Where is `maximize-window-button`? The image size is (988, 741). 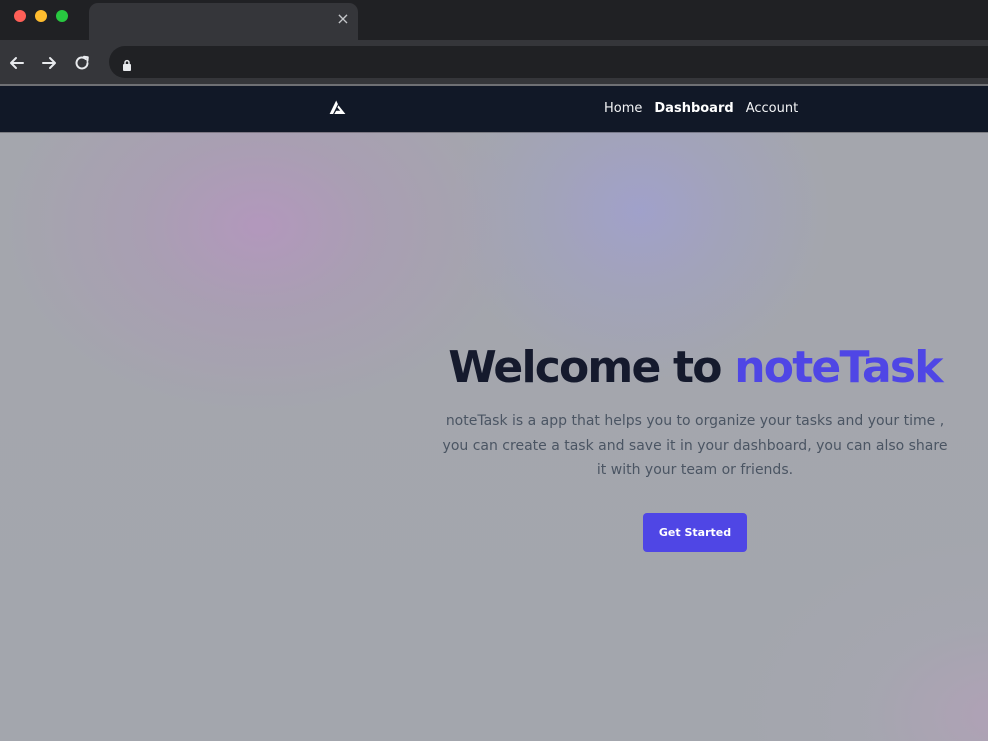
maximize-window-button is located at coordinates (62, 16).